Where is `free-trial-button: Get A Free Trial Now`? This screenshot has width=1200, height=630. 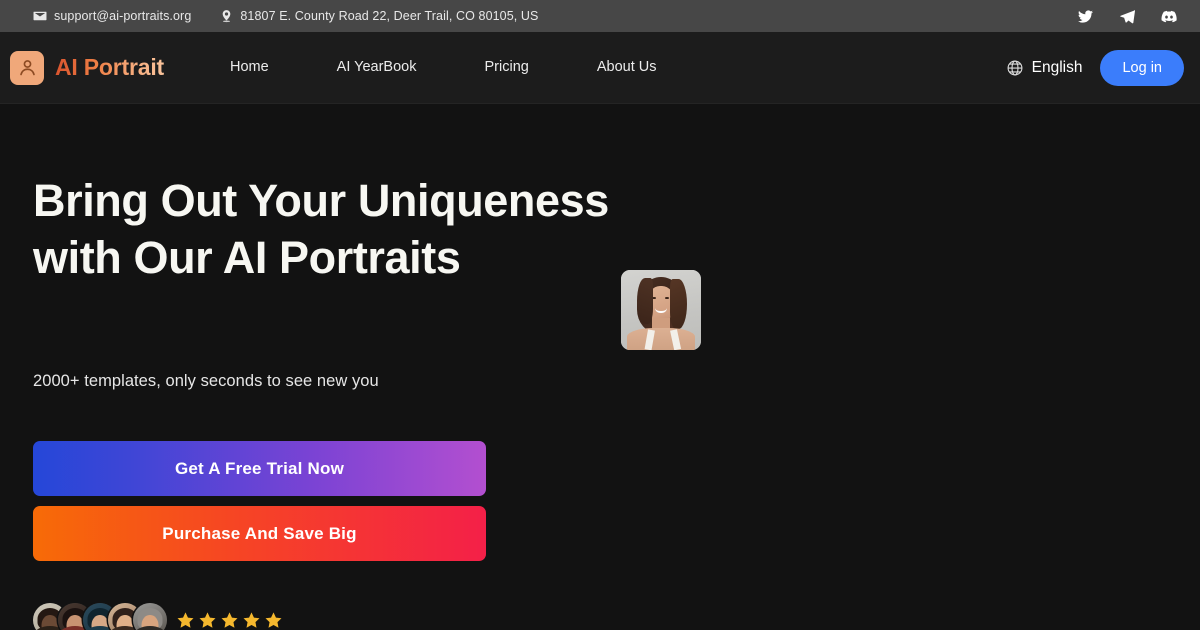
free-trial-button: Get A Free Trial Now is located at coordinates (259, 468).